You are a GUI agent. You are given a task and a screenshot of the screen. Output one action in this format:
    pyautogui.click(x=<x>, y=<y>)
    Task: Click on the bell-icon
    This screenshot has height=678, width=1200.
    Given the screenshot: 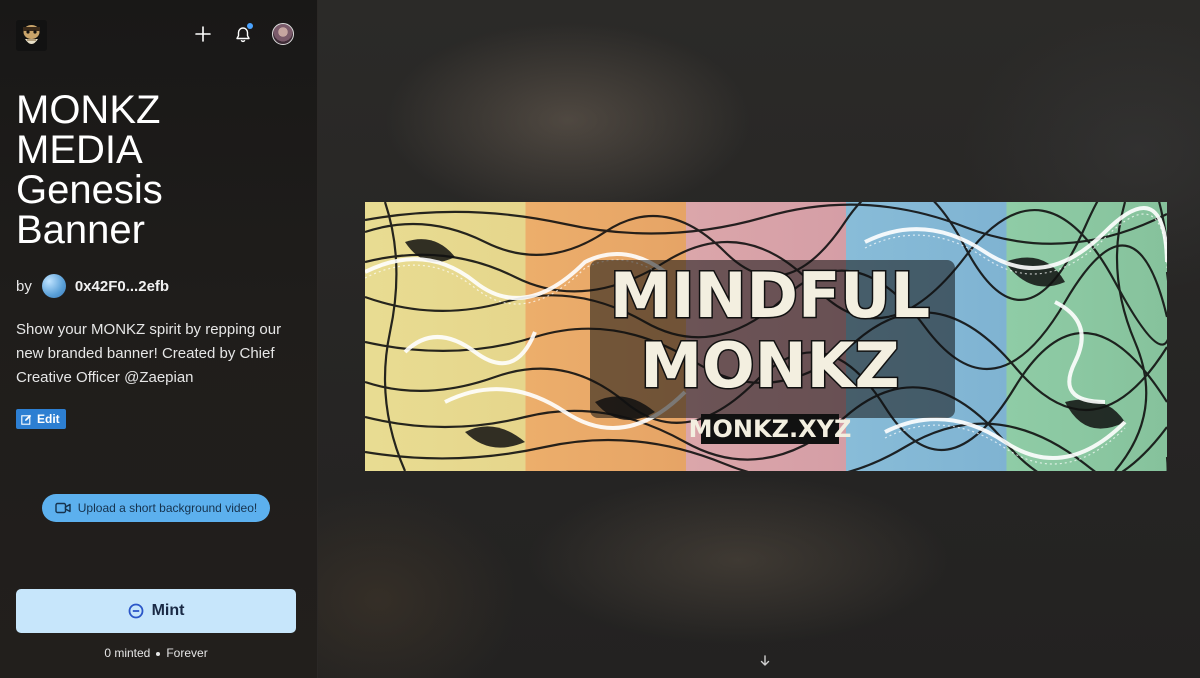 What is the action you would take?
    pyautogui.click(x=243, y=34)
    